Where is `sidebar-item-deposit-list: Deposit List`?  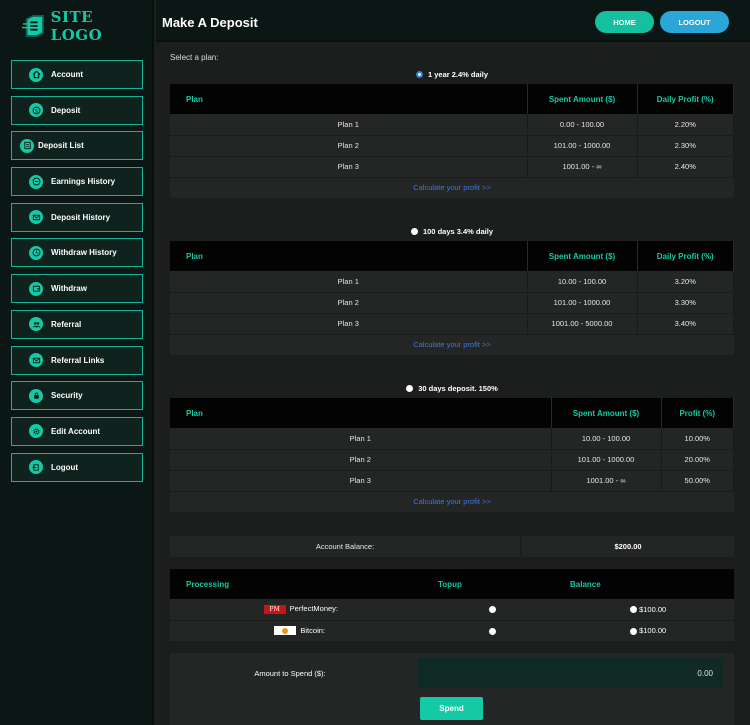 sidebar-item-deposit-list: Deposit List is located at coordinates (77, 146).